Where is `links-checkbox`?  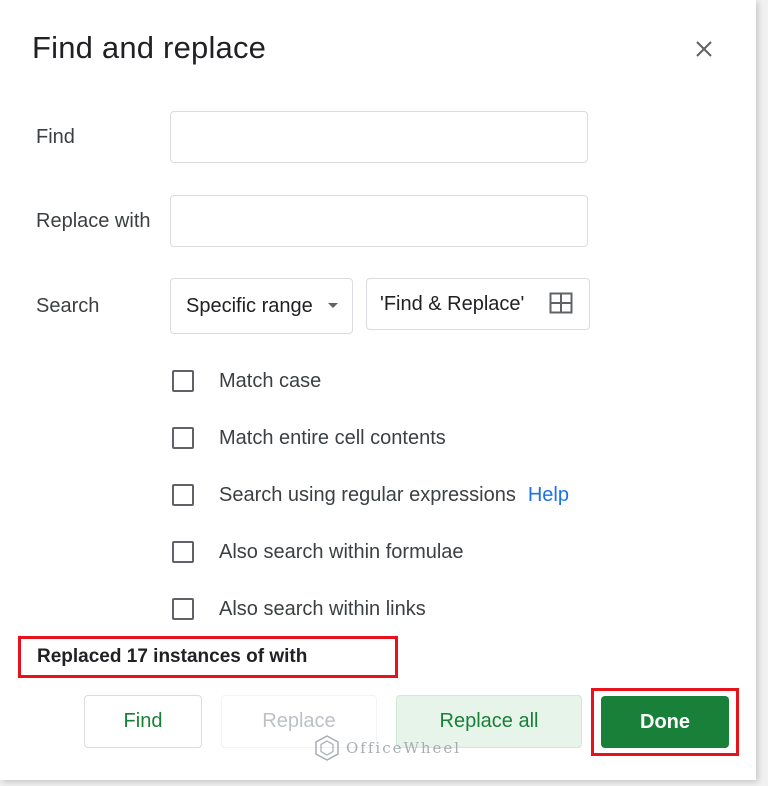
links-checkbox is located at coordinates (183, 609).